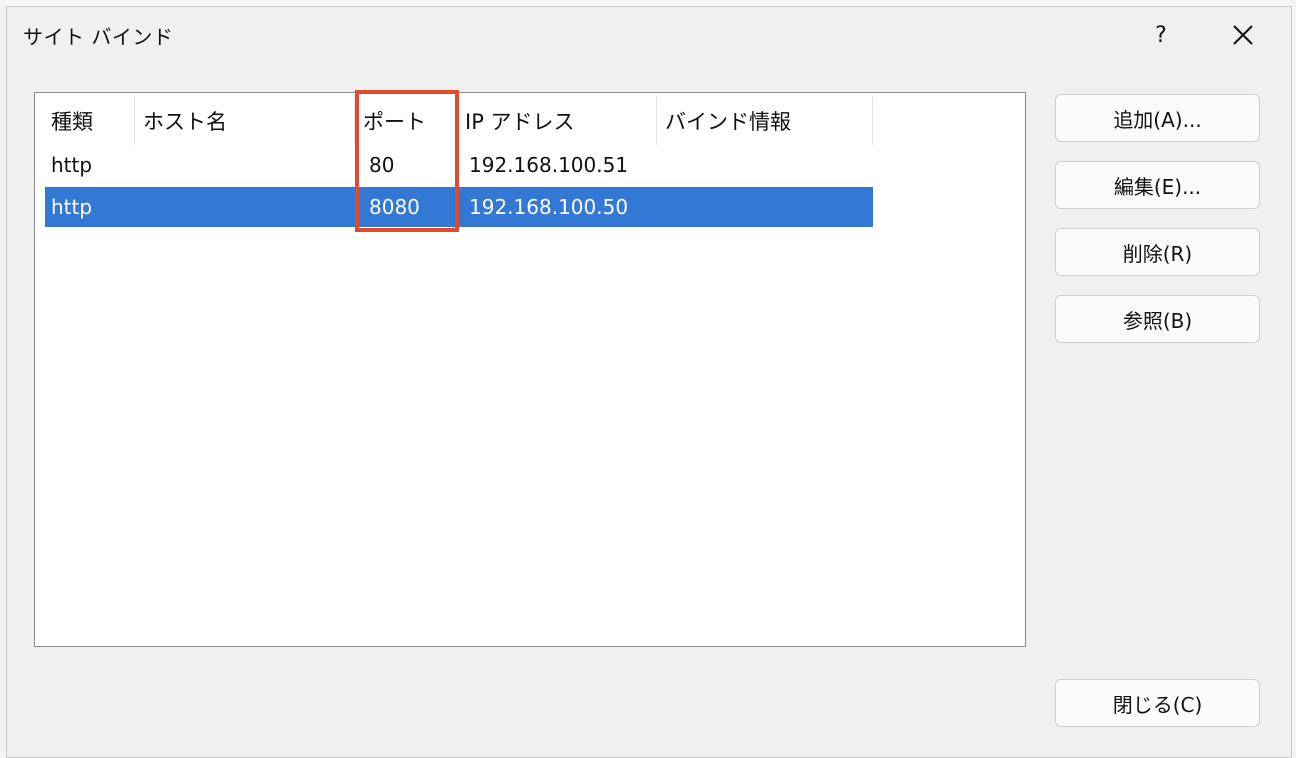  Describe the element at coordinates (394, 207) in the screenshot. I see `cell-port: 8080` at that location.